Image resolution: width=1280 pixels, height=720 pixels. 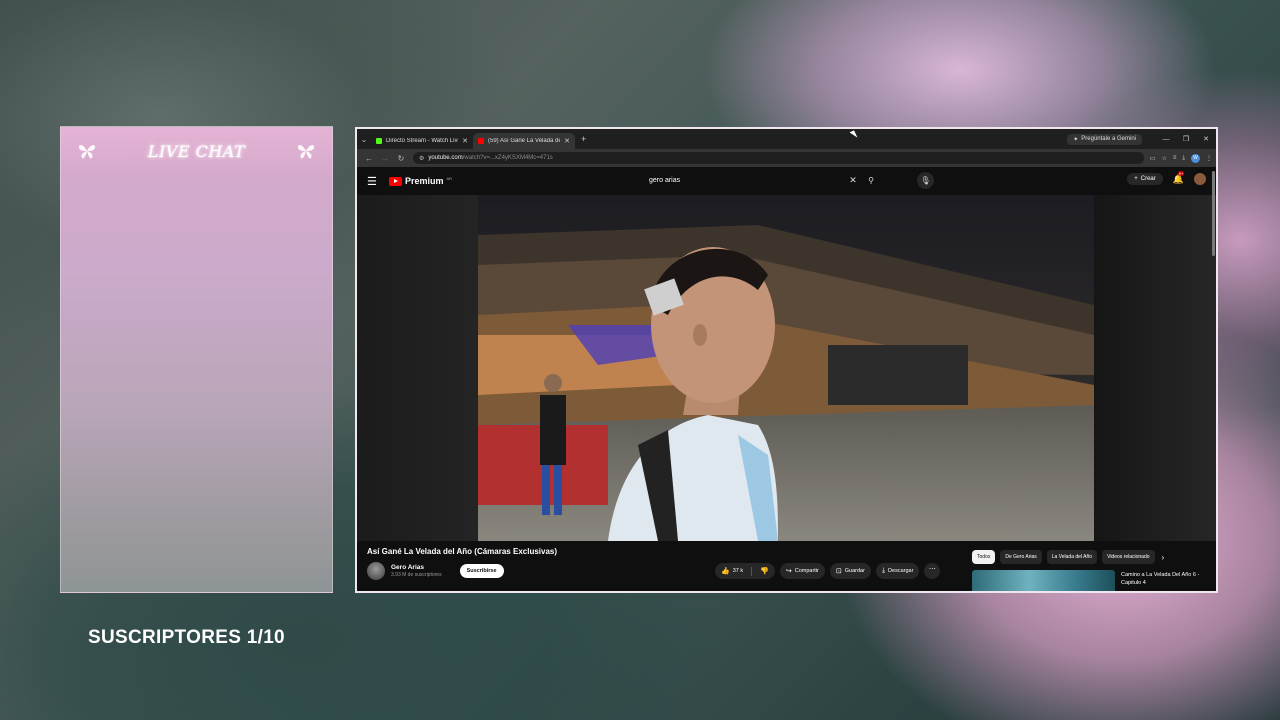 What do you see at coordinates (883, 570) in the screenshot?
I see `download-icon: ⤓` at bounding box center [883, 570].